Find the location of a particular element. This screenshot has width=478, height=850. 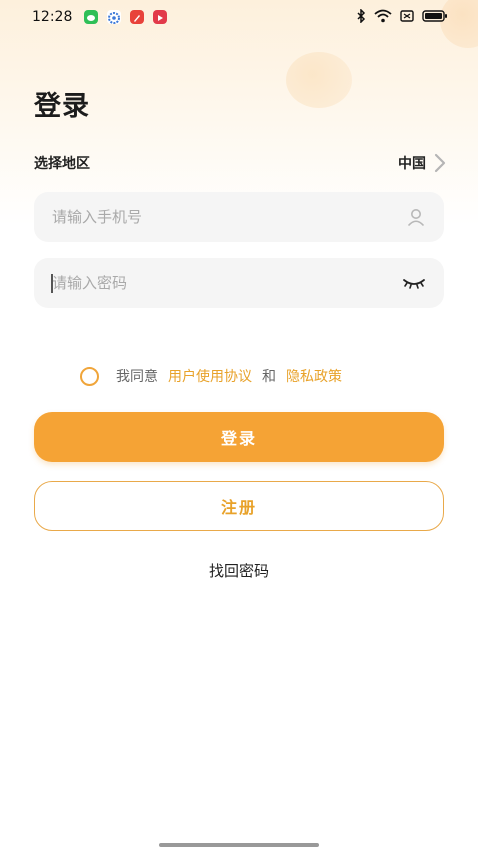

wechat-icon is located at coordinates (91, 17).